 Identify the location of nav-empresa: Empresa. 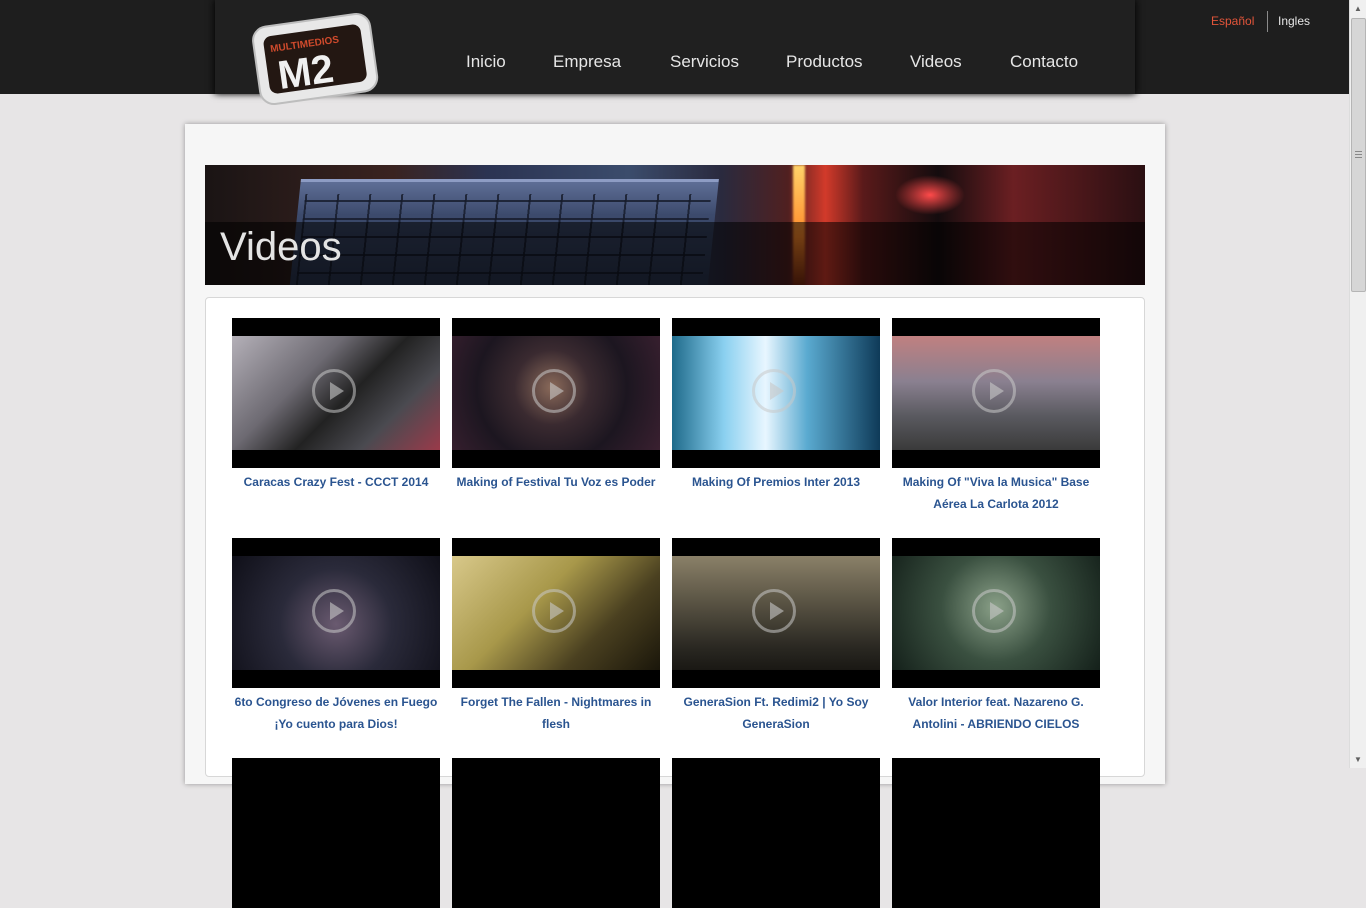
(587, 62).